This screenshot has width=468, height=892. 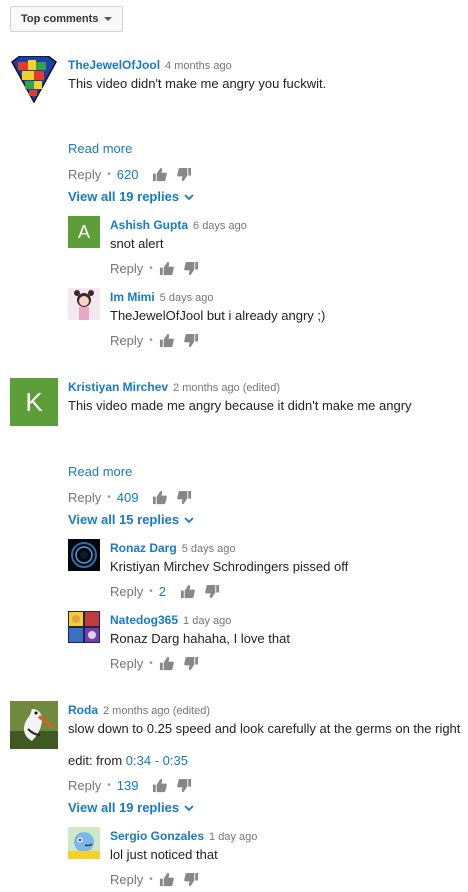 I want to click on comment-author: Kristiyan Mirchev, so click(x=118, y=387).